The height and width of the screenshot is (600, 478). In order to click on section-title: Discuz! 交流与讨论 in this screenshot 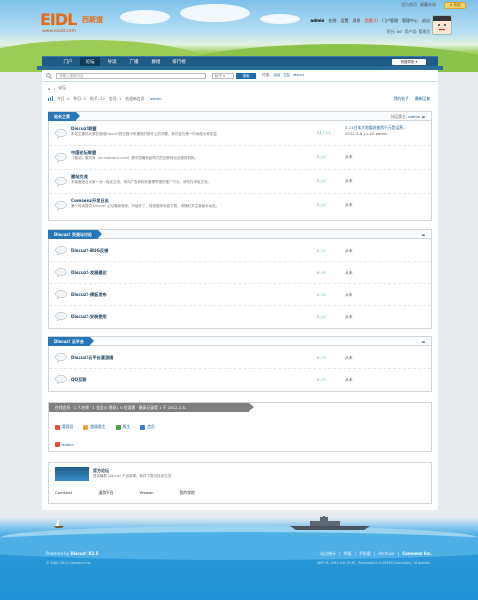, I will do `click(75, 234)`.